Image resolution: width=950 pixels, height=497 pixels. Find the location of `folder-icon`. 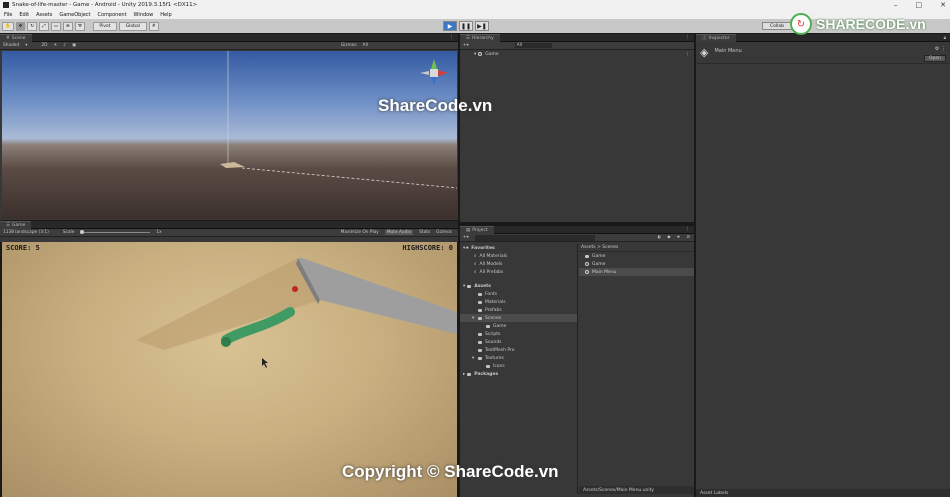

folder-icon is located at coordinates (480, 342).